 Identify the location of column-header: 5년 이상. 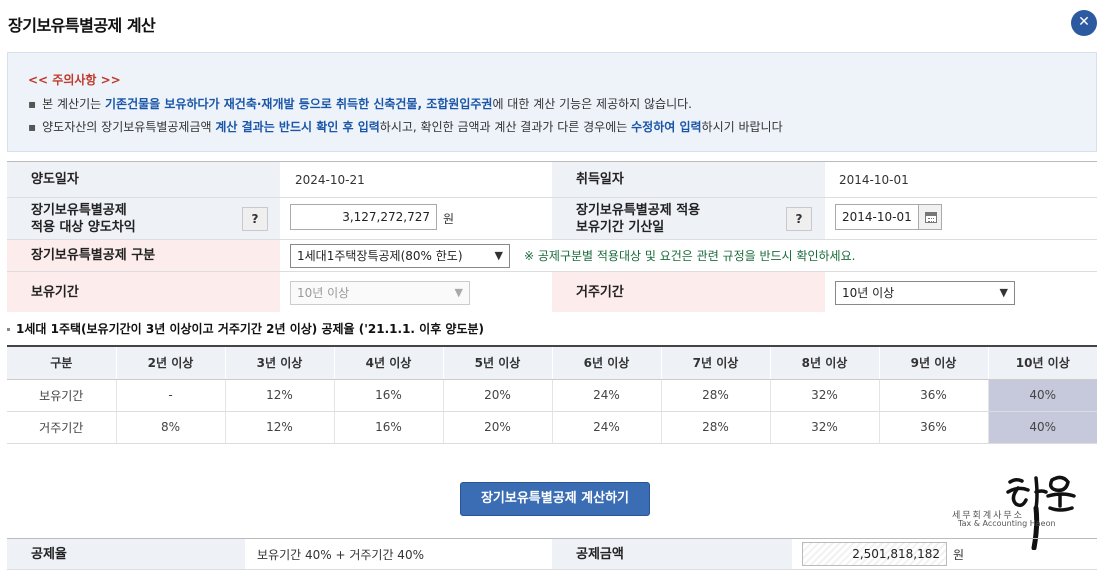
(498, 363).